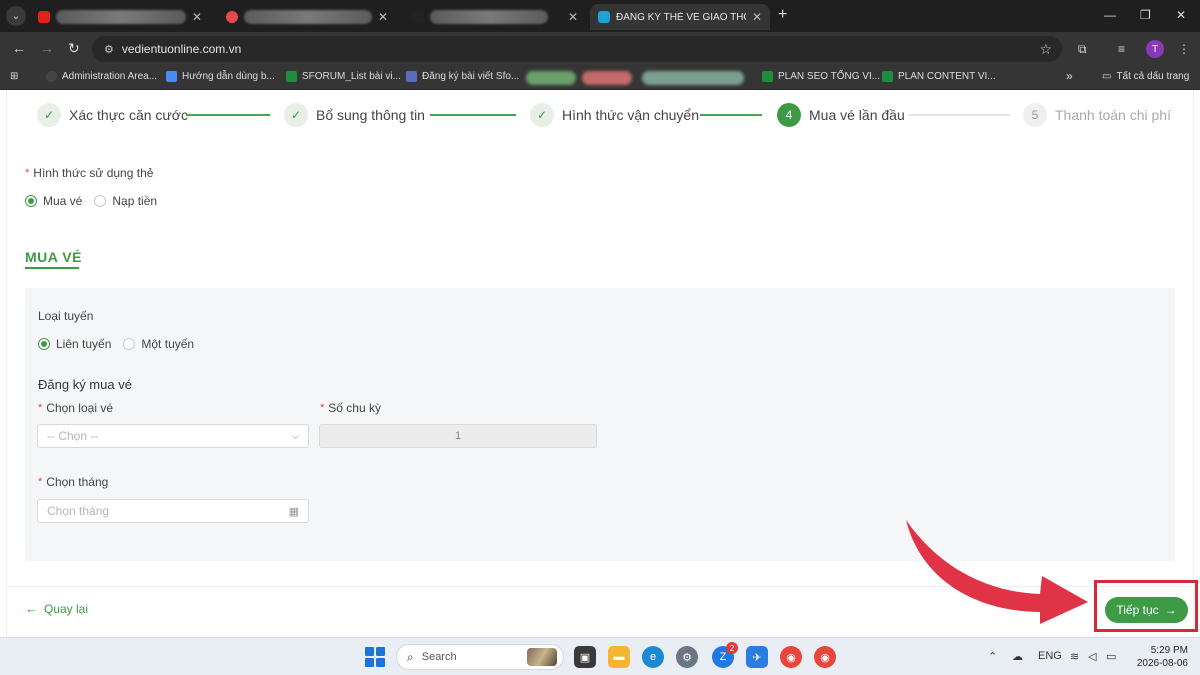 Image resolution: width=1200 pixels, height=675 pixels. Describe the element at coordinates (307, 17) in the screenshot. I see `browser-tab-2: ✕` at that location.